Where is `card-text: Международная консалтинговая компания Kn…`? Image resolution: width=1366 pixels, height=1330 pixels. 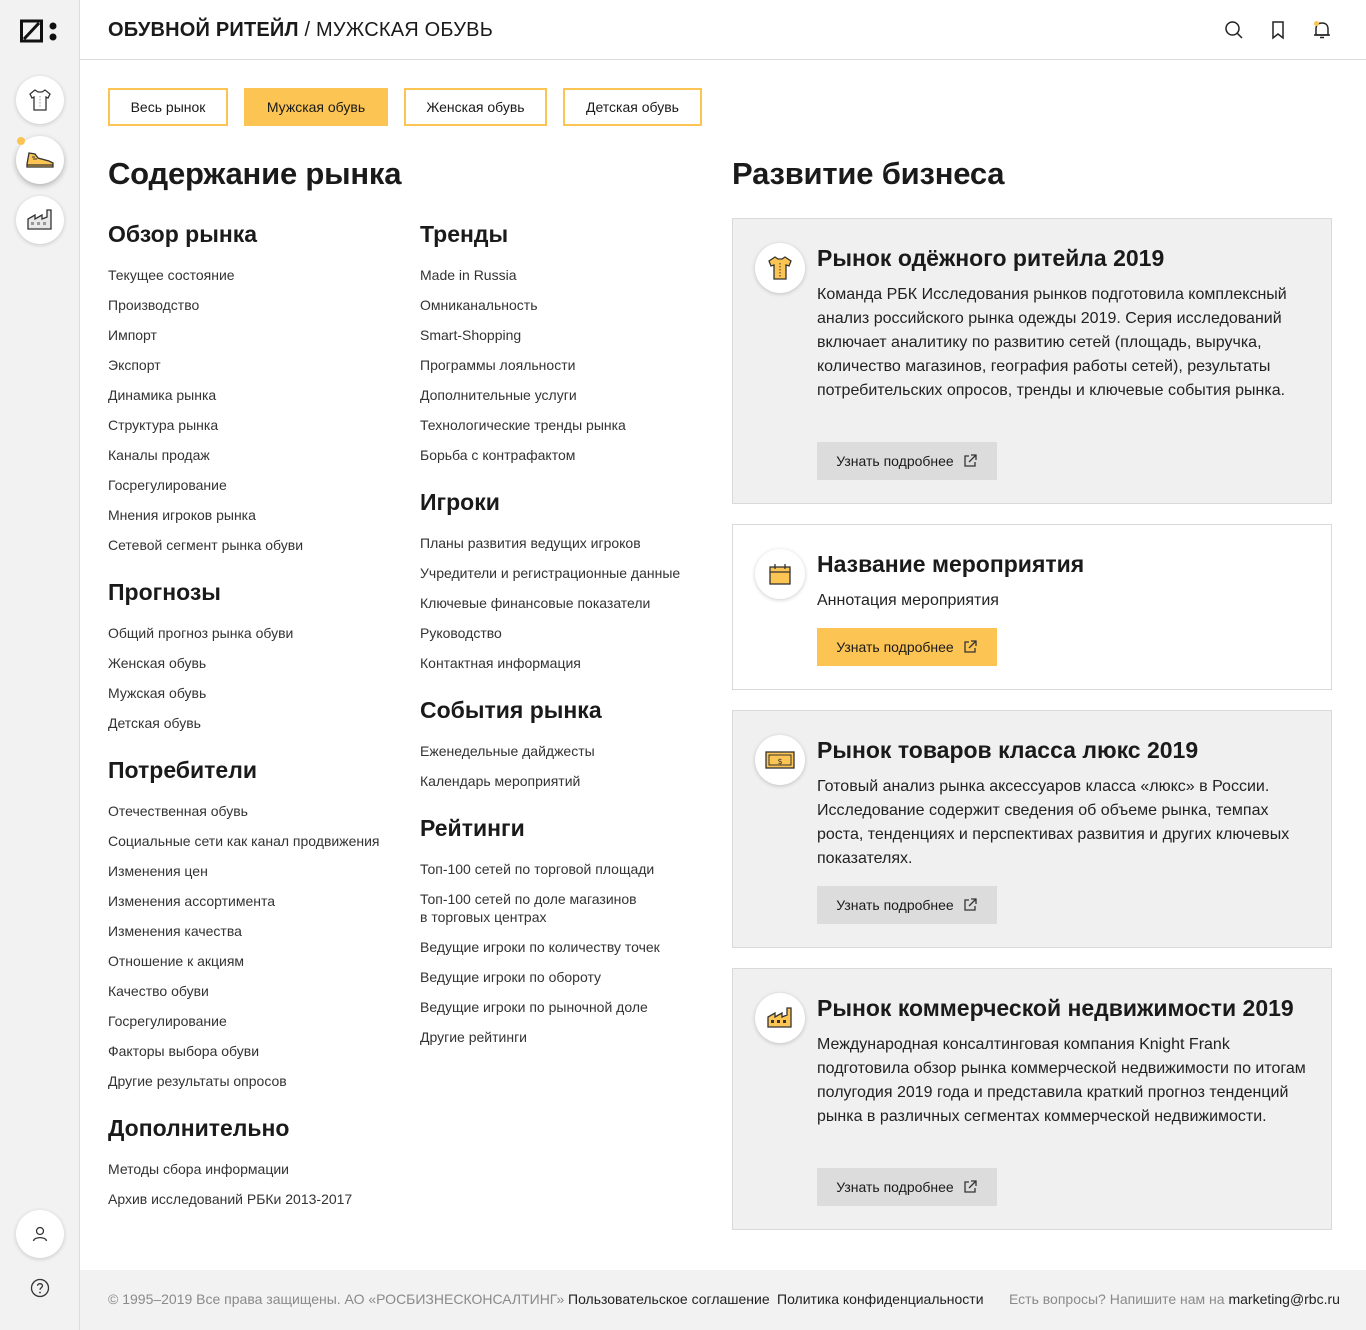 card-text: Международная консалтинговая компания Kn… is located at coordinates (1061, 1080).